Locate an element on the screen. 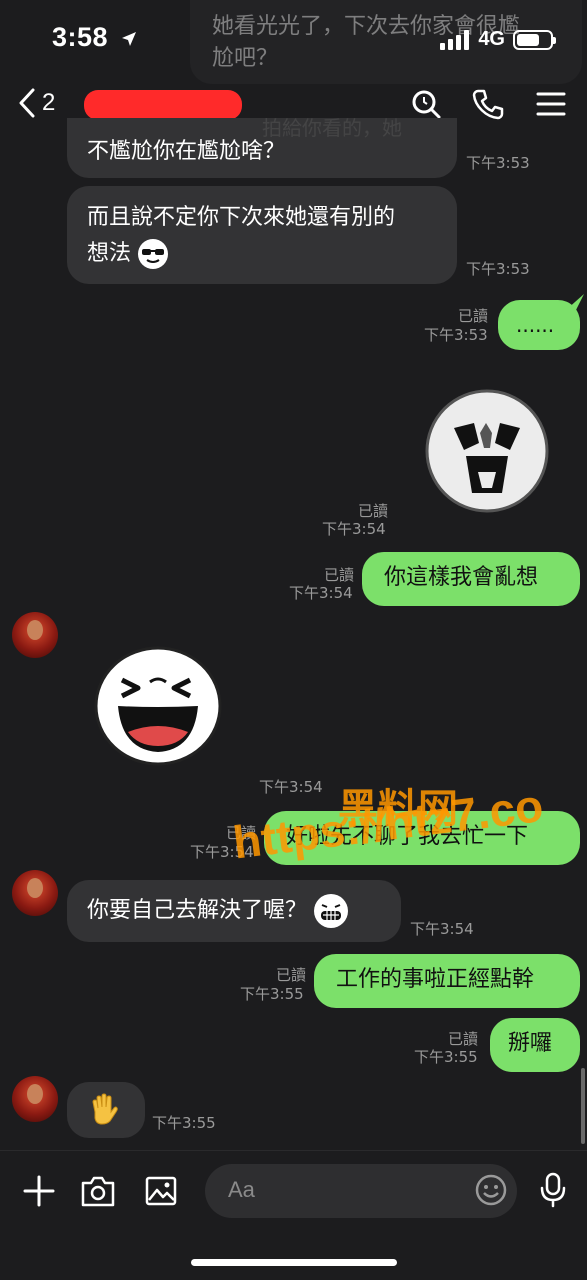  chevron-left-icon is located at coordinates (27, 103).